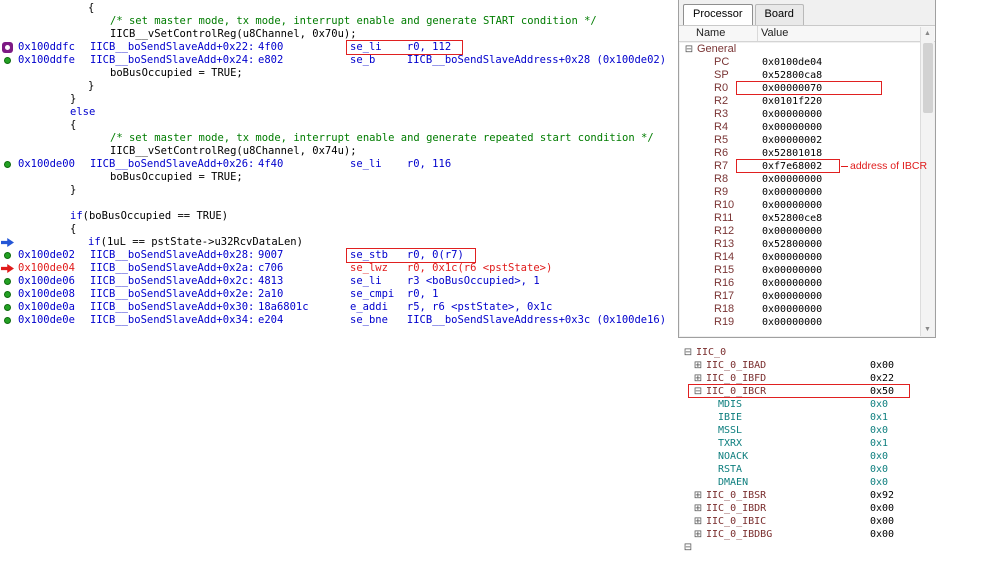 The width and height of the screenshot is (998, 563). I want to click on register-row: R9 0x00000000, so click(800, 192).